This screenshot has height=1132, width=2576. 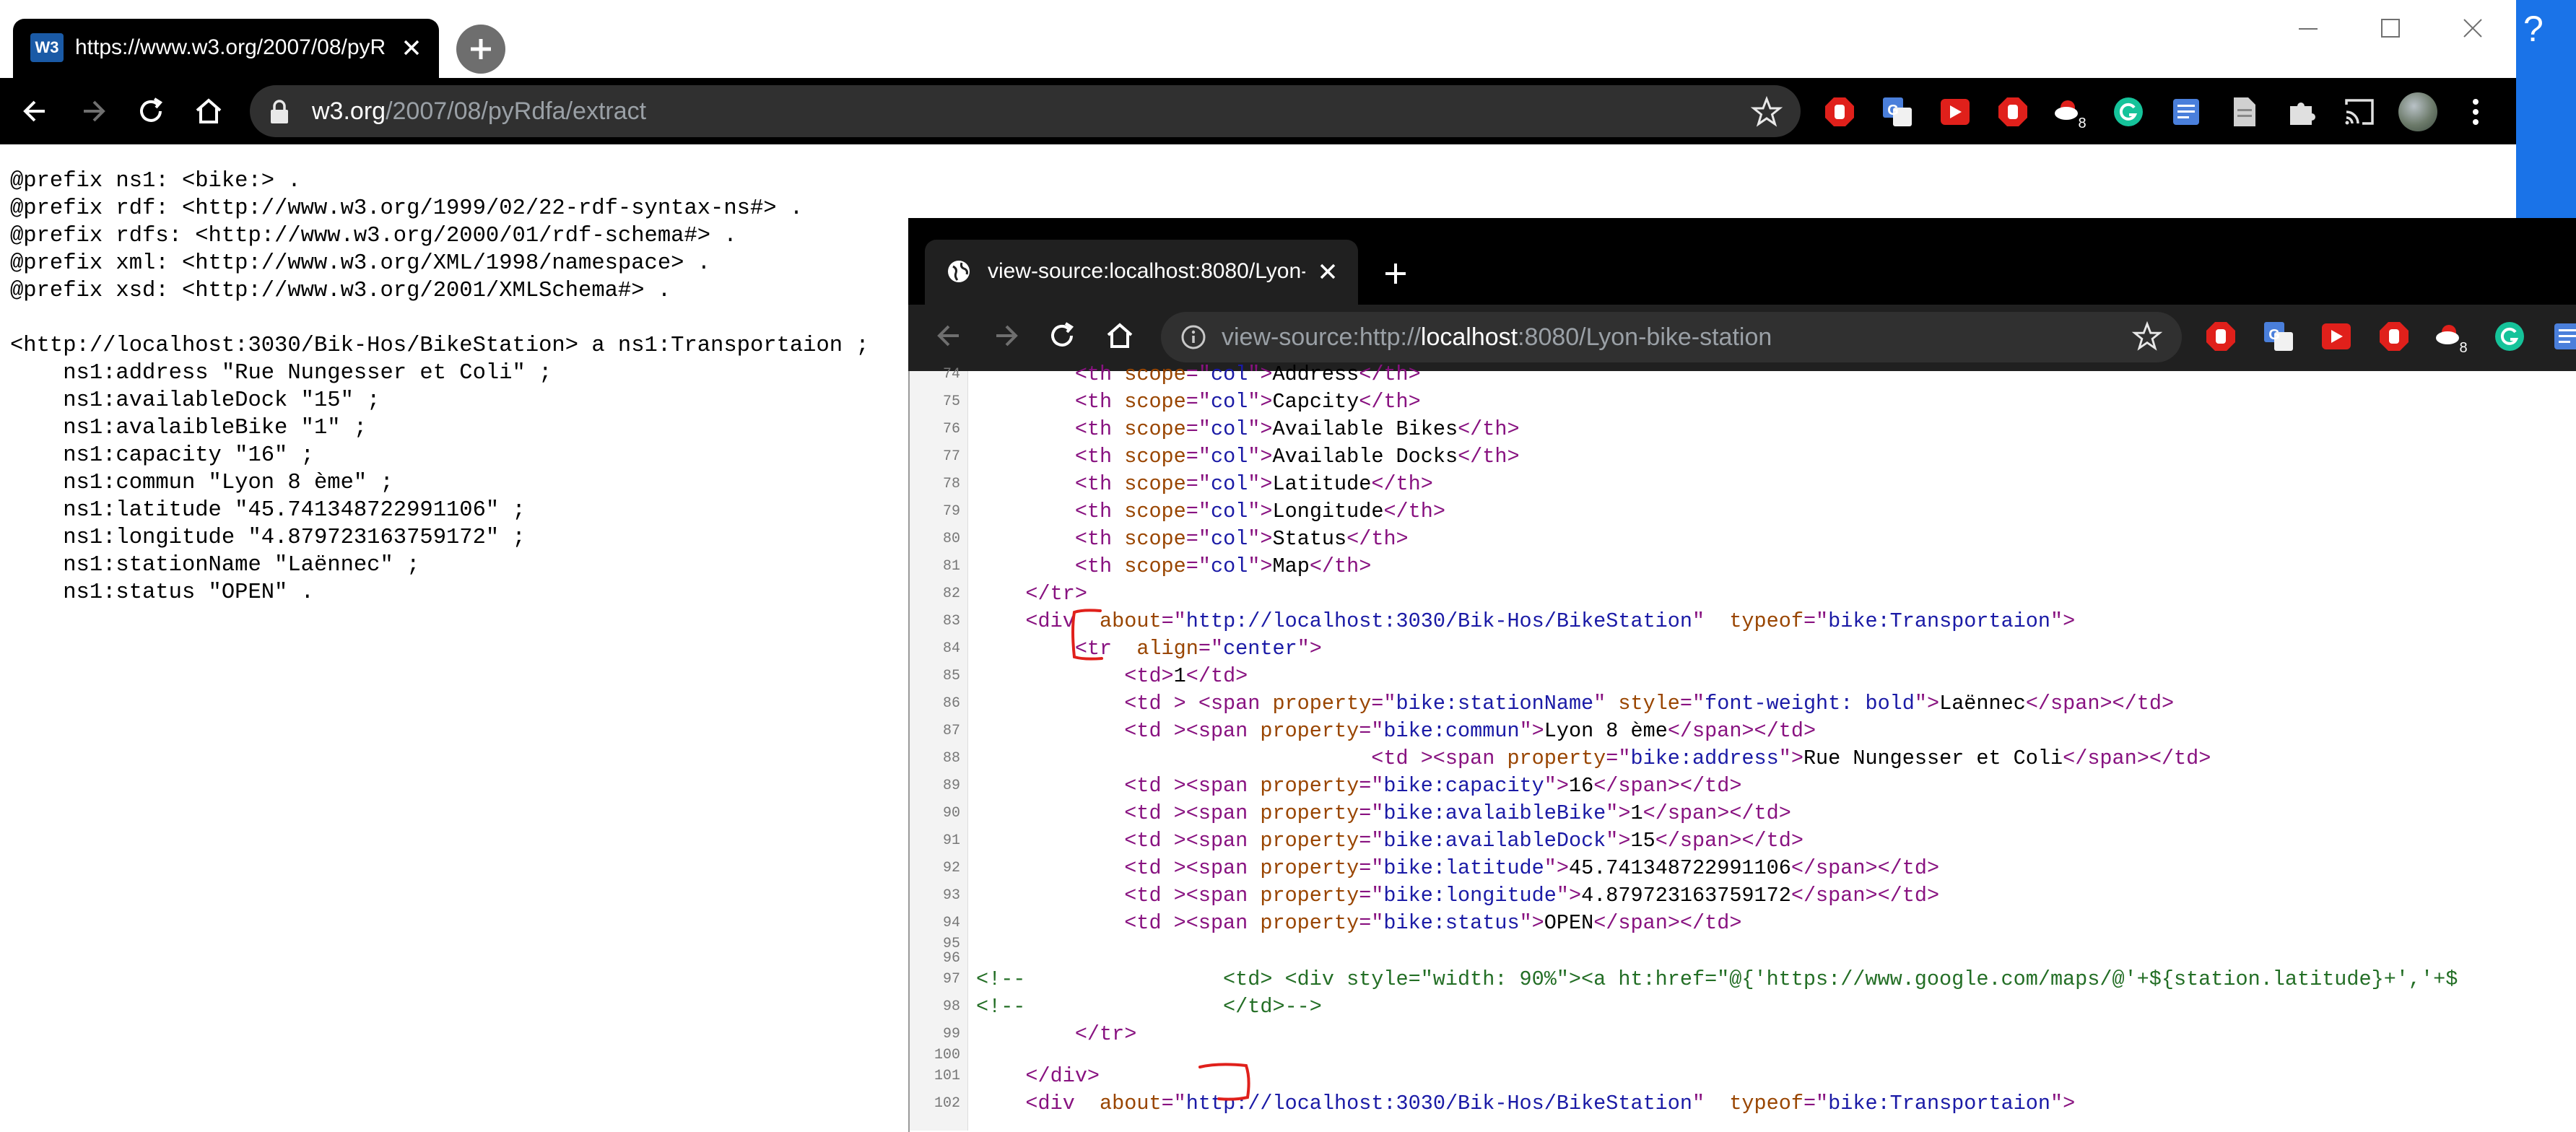 I want to click on code-token: Map, so click(x=1291, y=566).